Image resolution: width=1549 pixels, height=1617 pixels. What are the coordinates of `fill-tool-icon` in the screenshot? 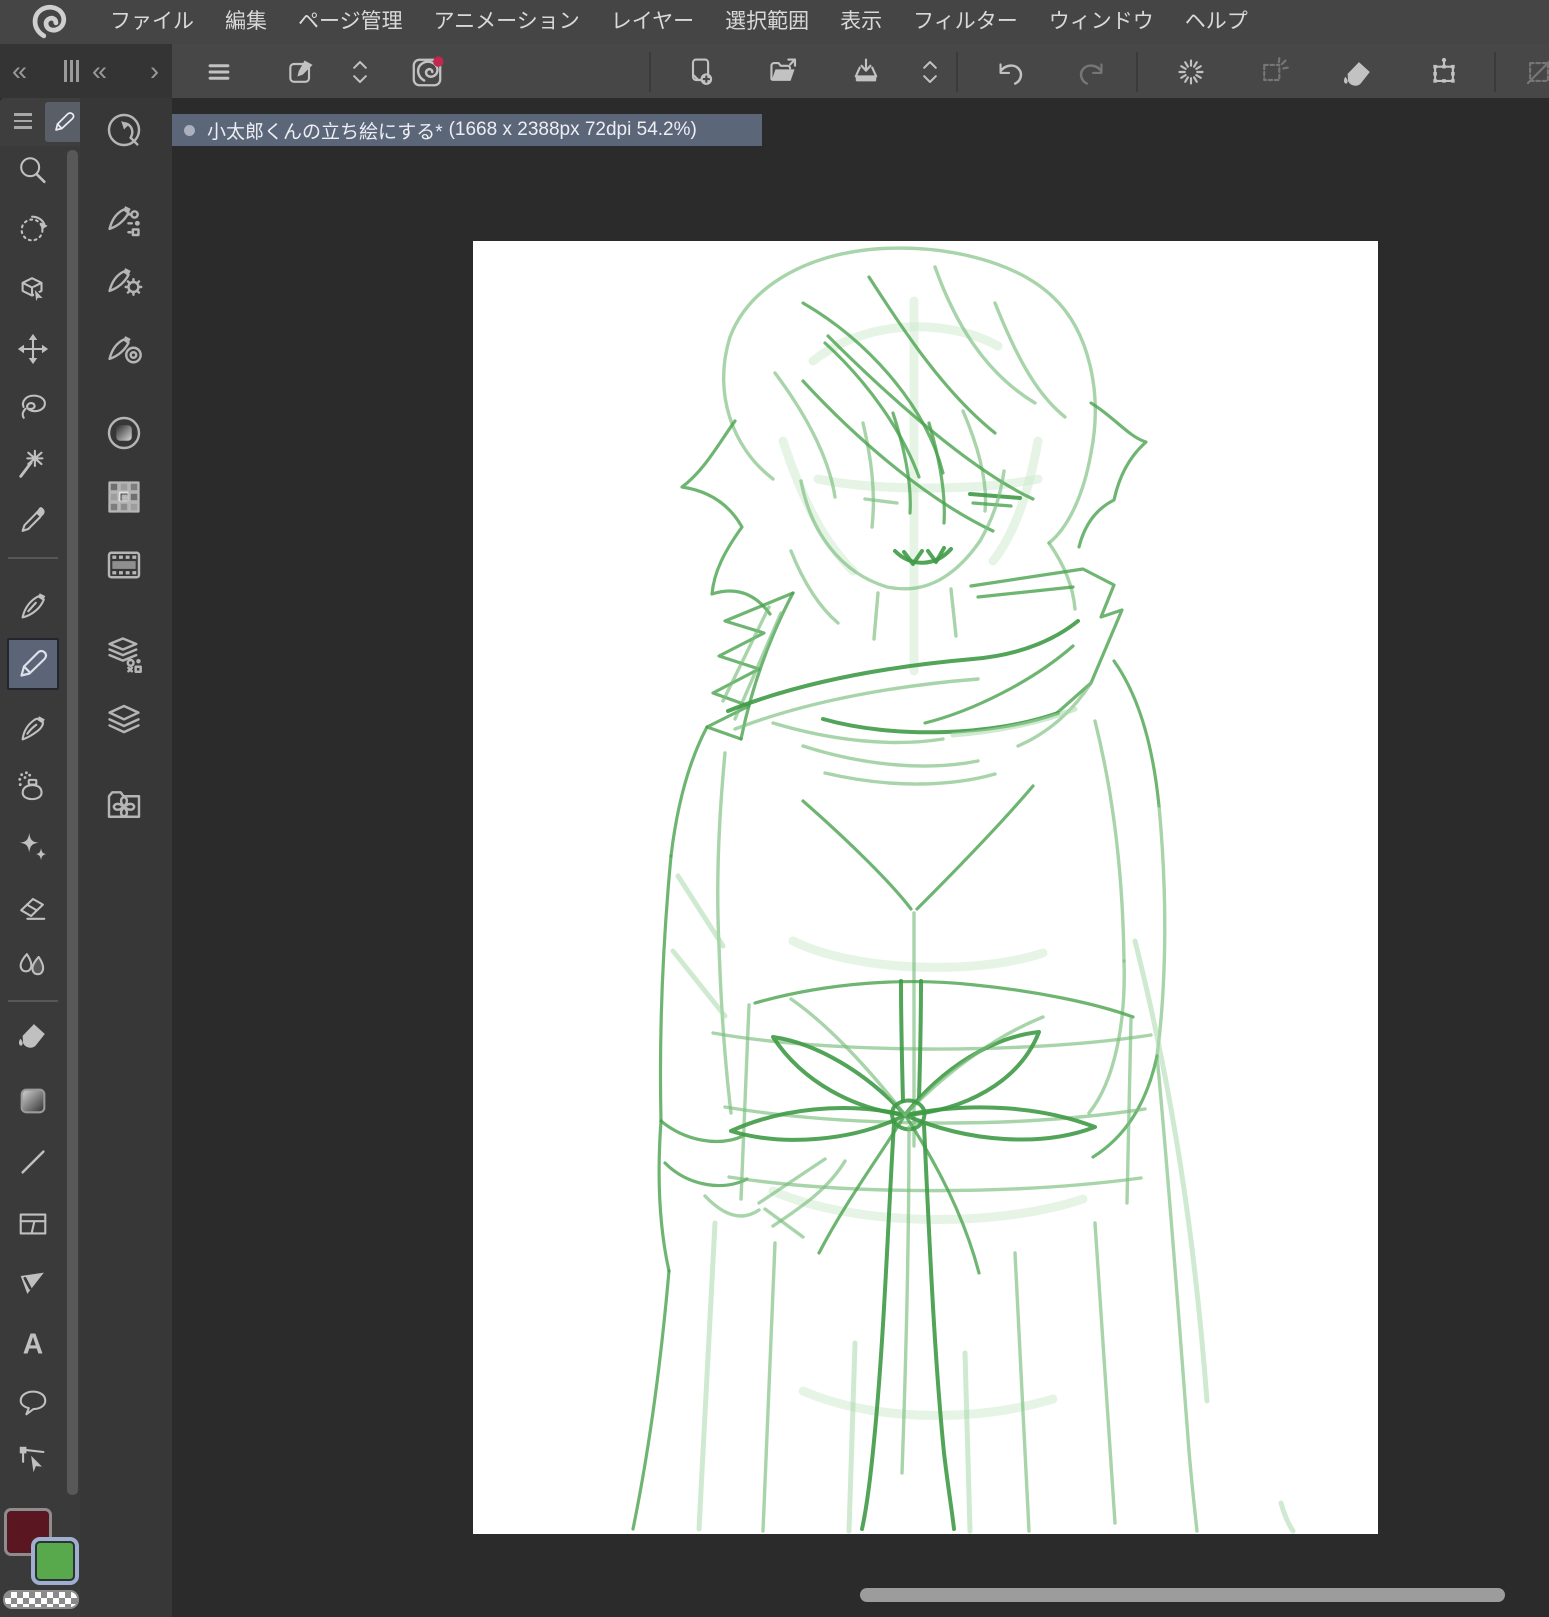 It's located at (33, 1034).